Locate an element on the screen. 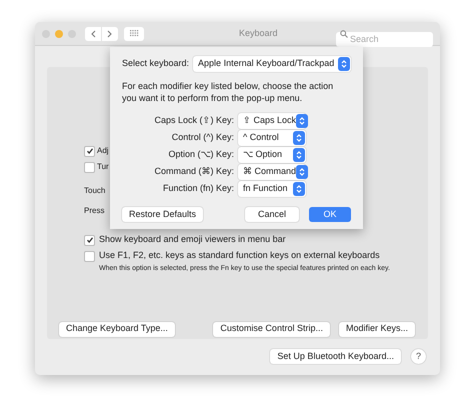 This screenshot has width=474, height=420. modifier-label: Control (^) Key: is located at coordinates (202, 137).